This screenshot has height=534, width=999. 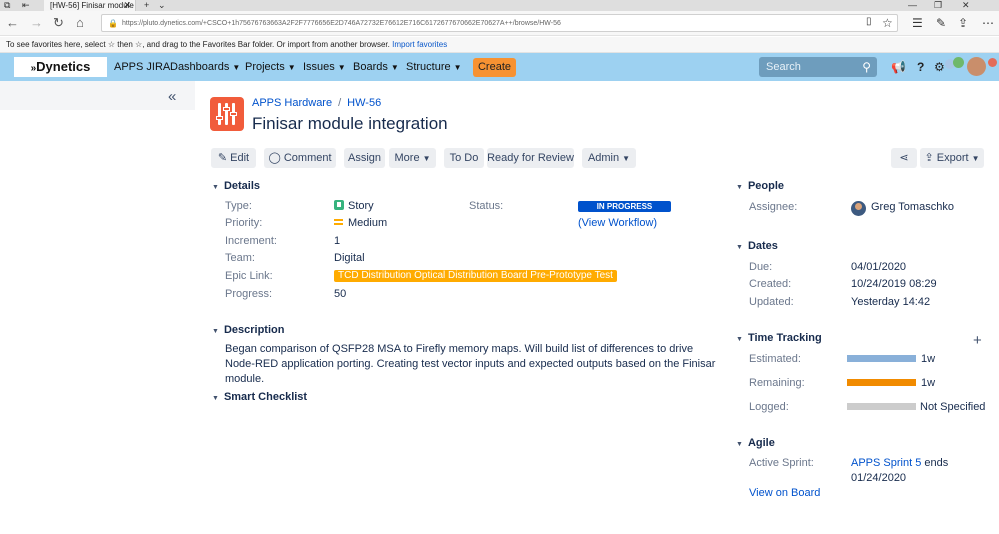 I want to click on import-favorites-link: Import favorites, so click(x=419, y=44).